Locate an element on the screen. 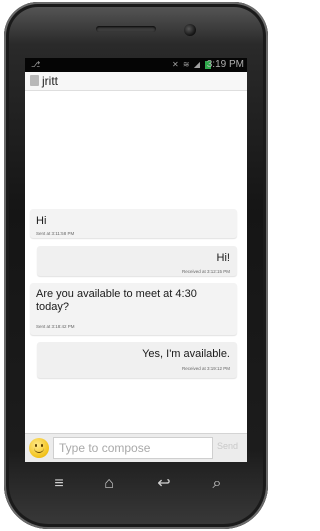 This screenshot has height=531, width=320. message-text: Yes, I'm available. is located at coordinates (186, 354).